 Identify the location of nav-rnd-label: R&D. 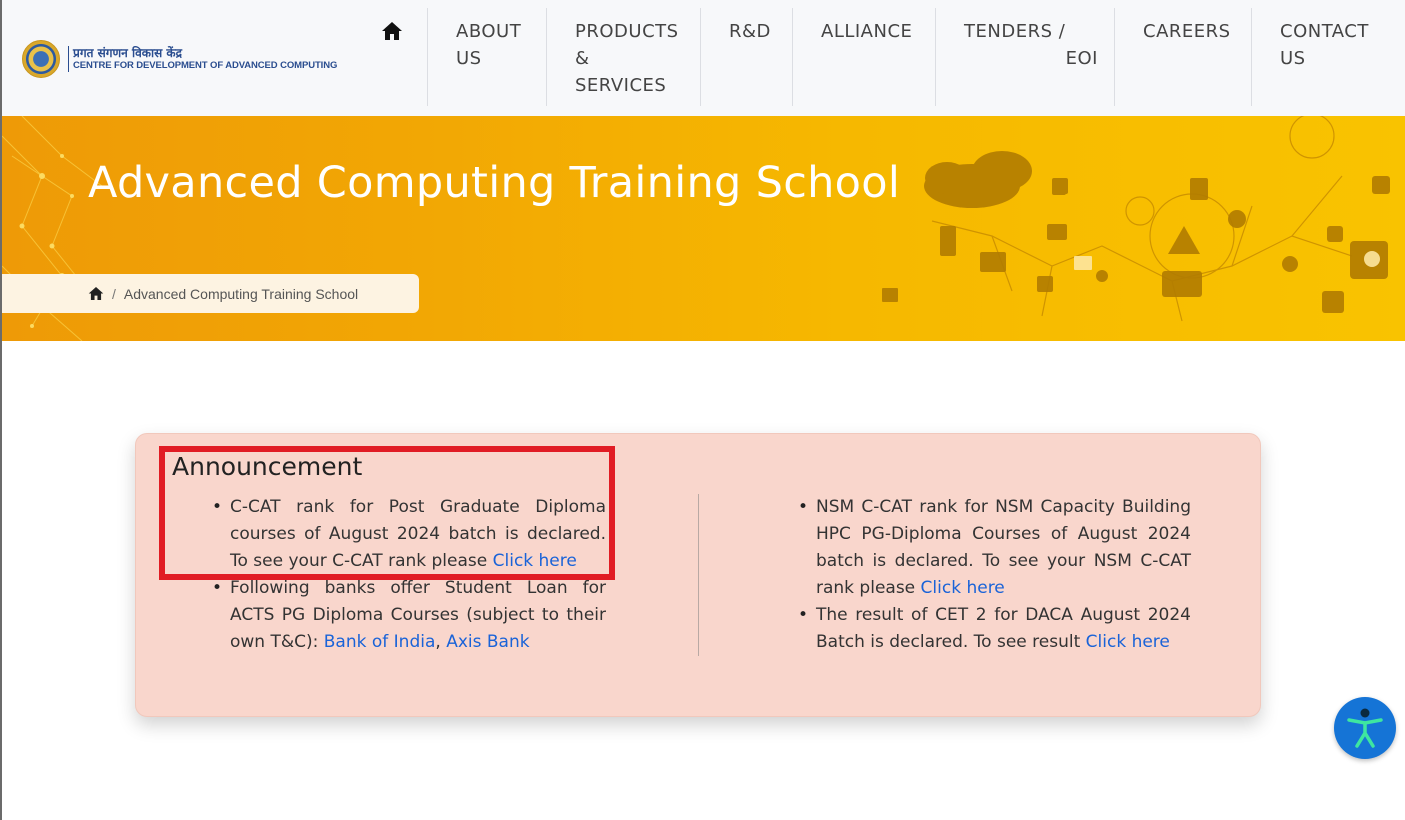
(750, 31).